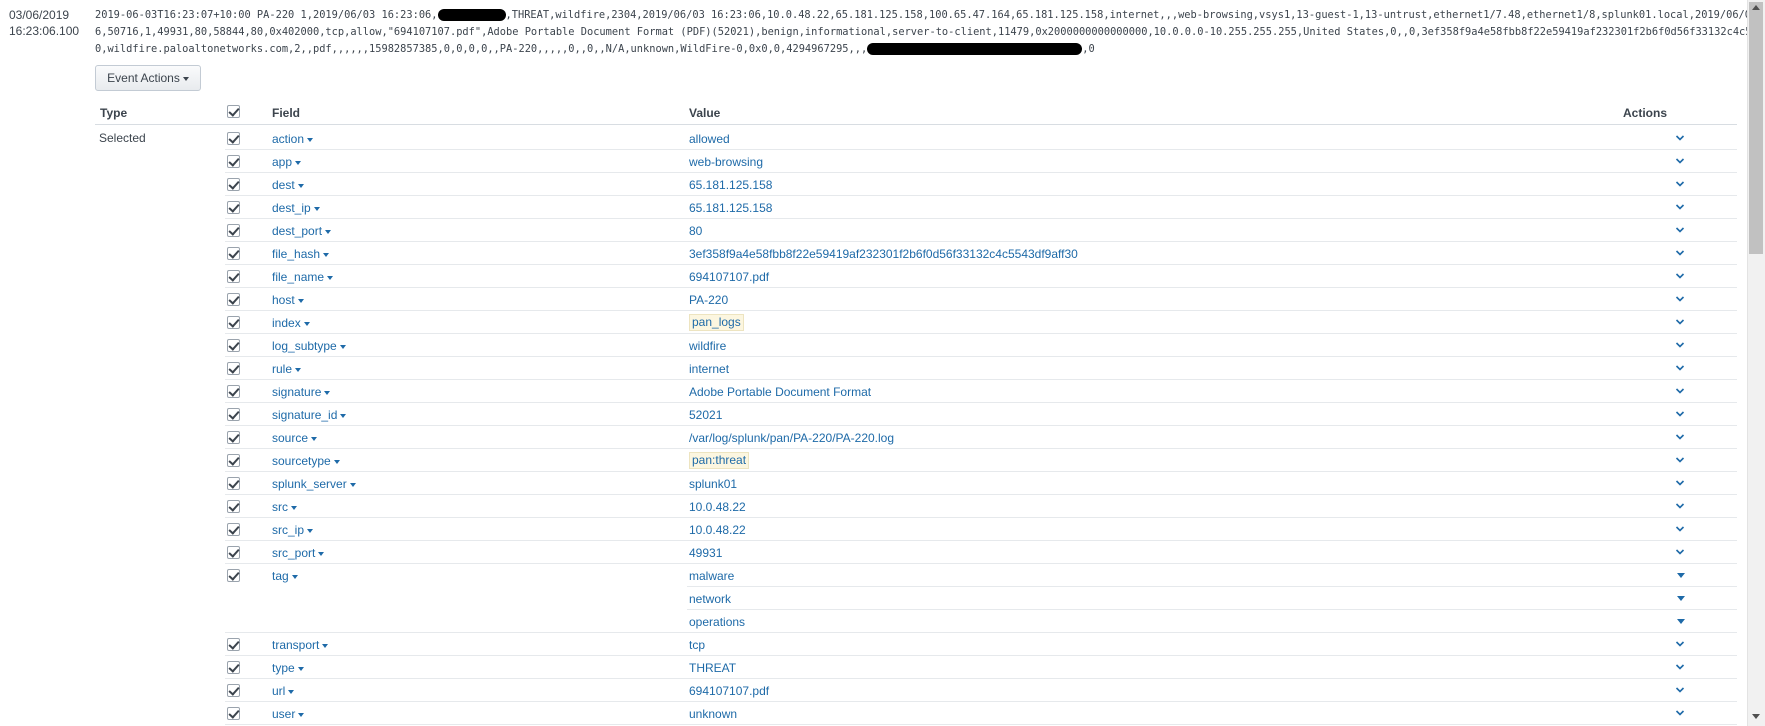 The image size is (1765, 726). What do you see at coordinates (709, 369) in the screenshot?
I see `field-value-link: internet` at bounding box center [709, 369].